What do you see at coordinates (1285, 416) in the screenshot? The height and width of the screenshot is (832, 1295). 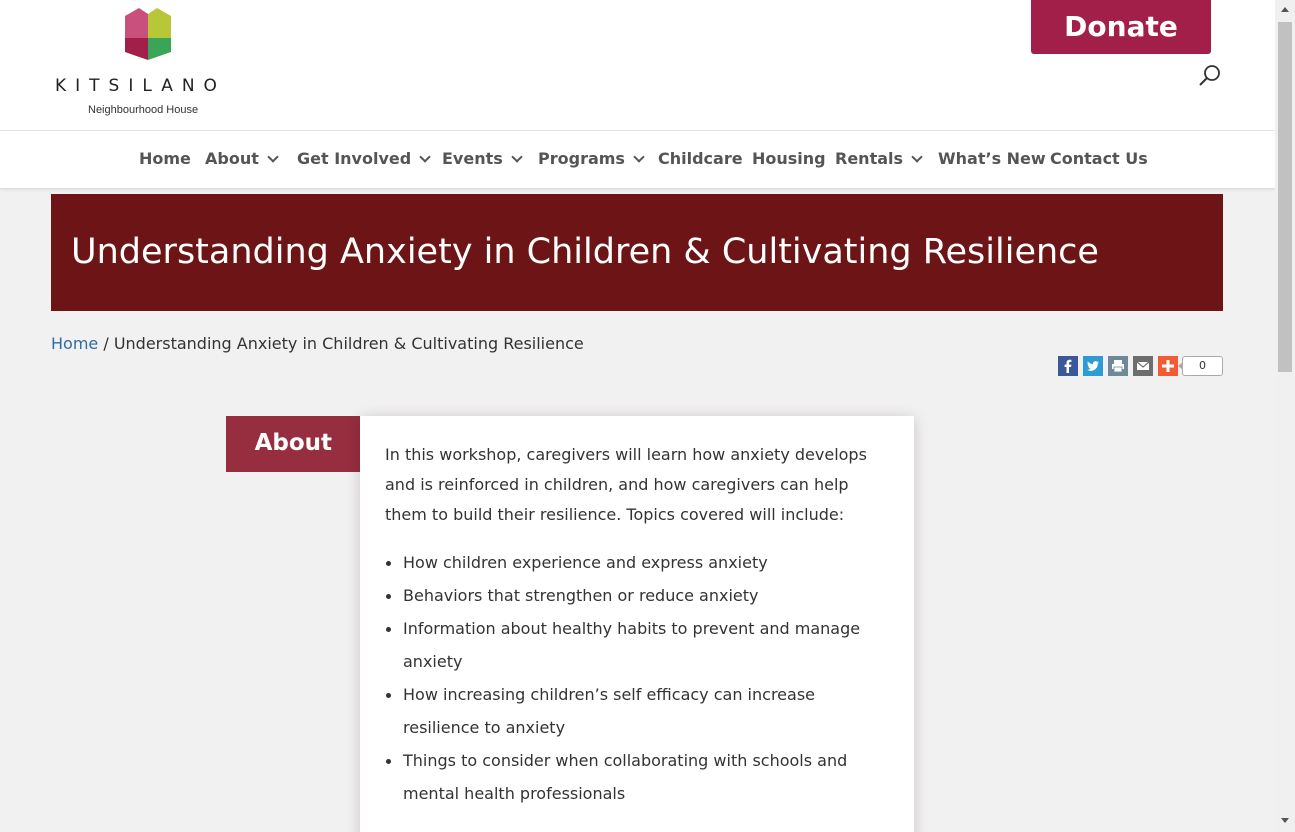 I see `page-scrollbar` at bounding box center [1285, 416].